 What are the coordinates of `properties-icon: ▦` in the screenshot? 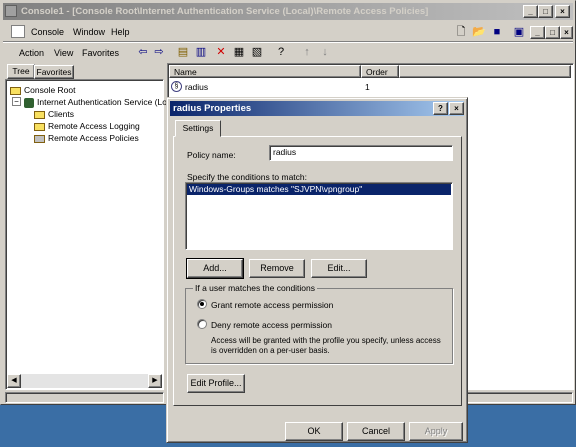 It's located at (239, 52).